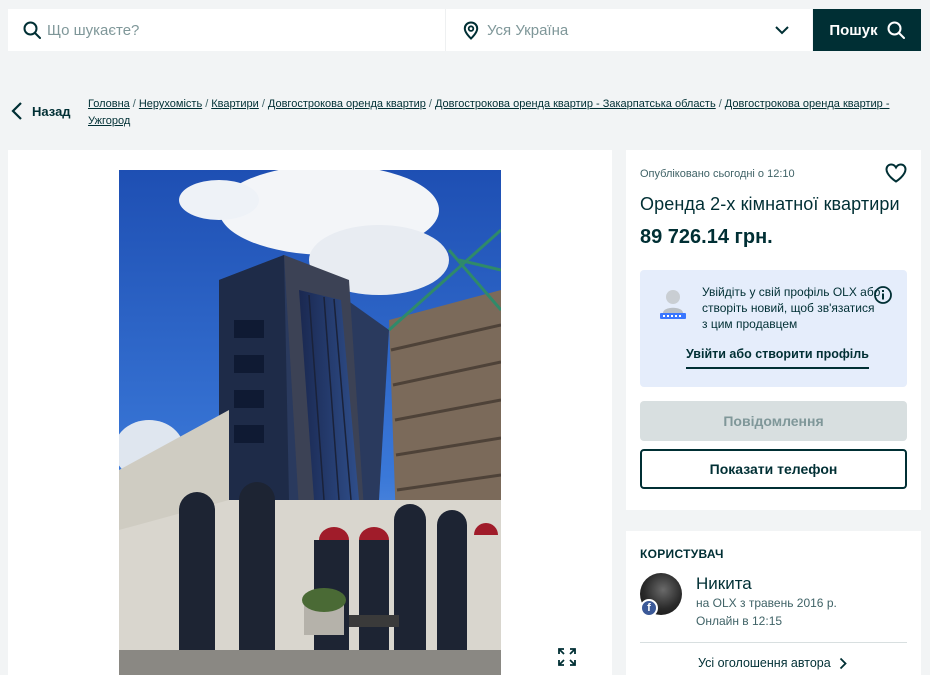 The image size is (930, 675). Describe the element at coordinates (773, 421) in the screenshot. I see `message-button: Повідомлення` at that location.